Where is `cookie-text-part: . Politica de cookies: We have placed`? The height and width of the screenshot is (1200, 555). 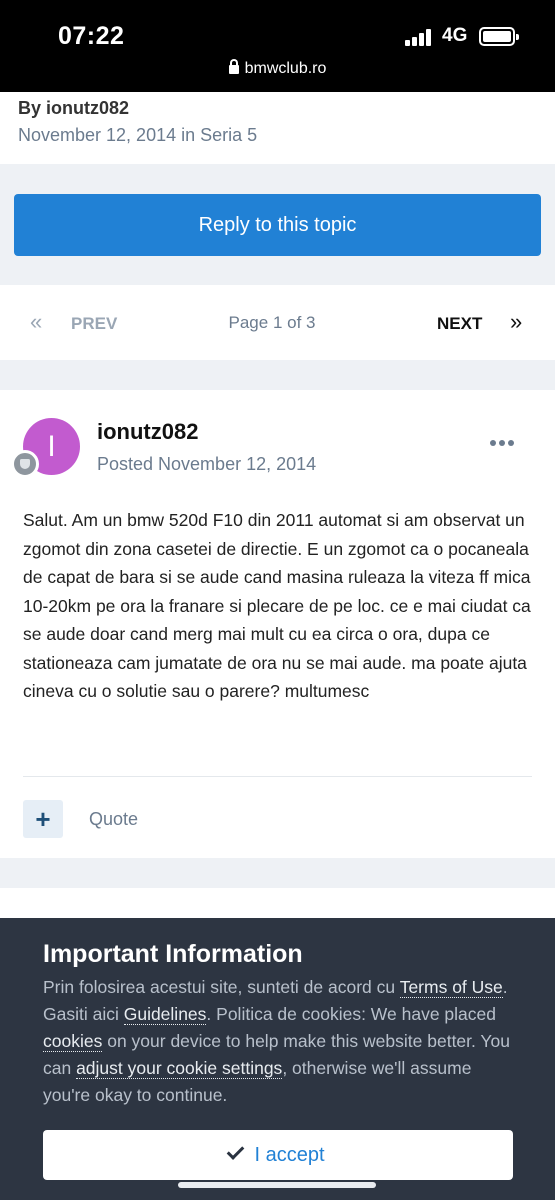
cookie-text-part: . Politica de cookies: We have placed is located at coordinates (351, 1014).